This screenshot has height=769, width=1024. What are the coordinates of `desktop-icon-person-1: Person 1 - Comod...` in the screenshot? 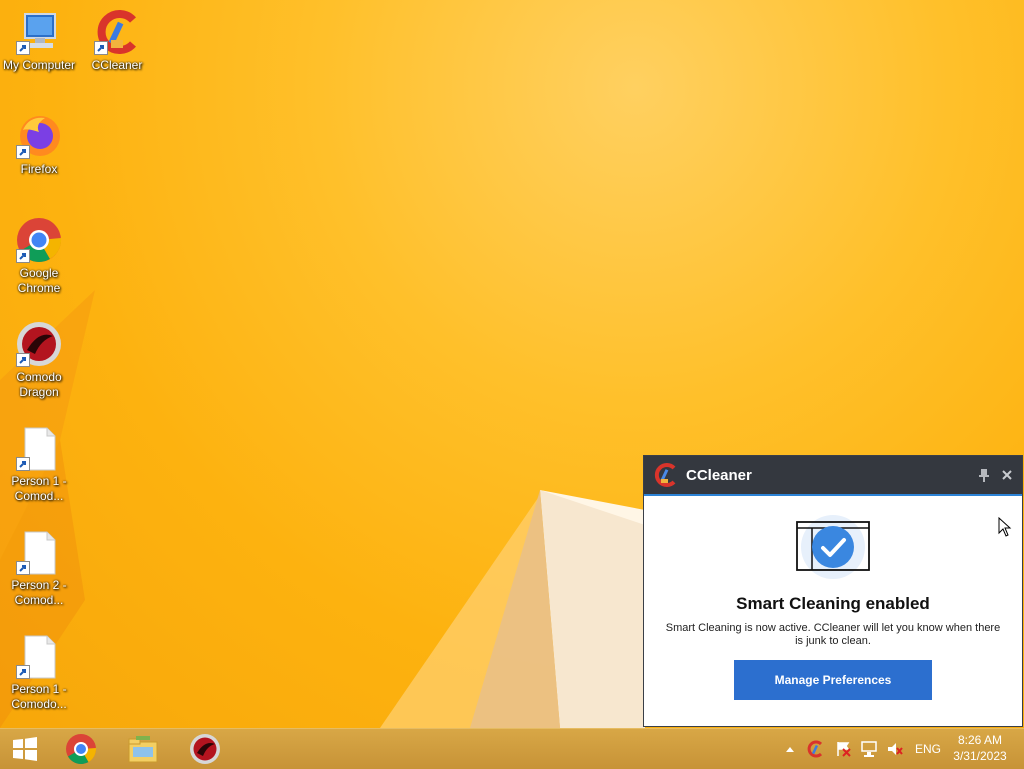 It's located at (39, 464).